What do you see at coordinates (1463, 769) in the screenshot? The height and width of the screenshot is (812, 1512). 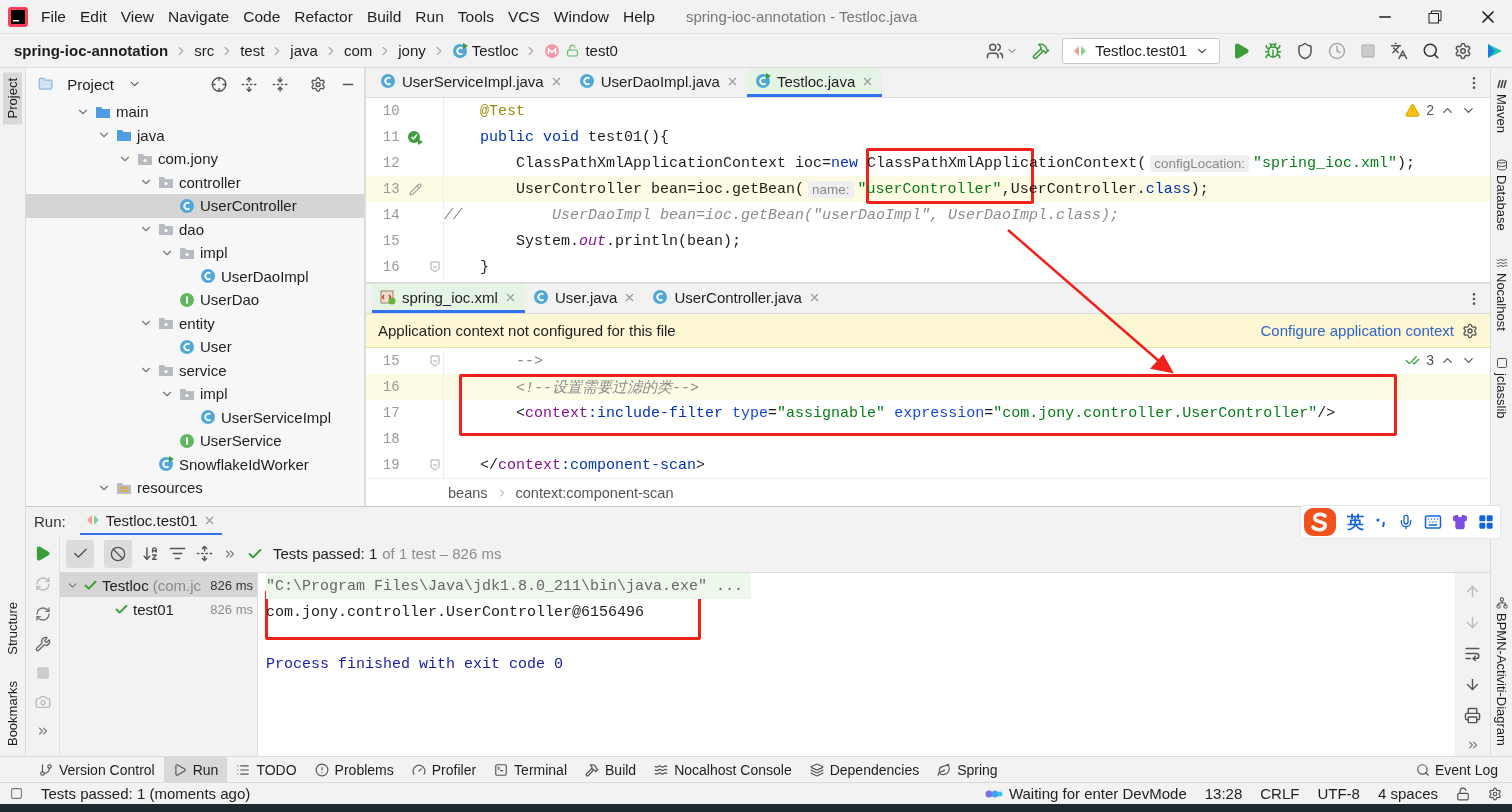 I see `event-log-button: Event Log` at bounding box center [1463, 769].